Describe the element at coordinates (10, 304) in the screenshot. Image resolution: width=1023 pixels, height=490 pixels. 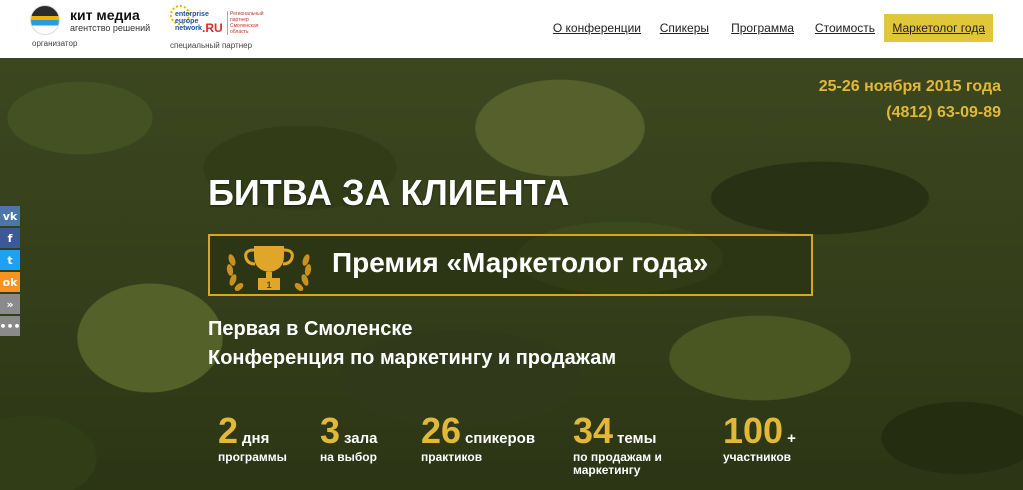
I see `share-up-icon: »` at that location.